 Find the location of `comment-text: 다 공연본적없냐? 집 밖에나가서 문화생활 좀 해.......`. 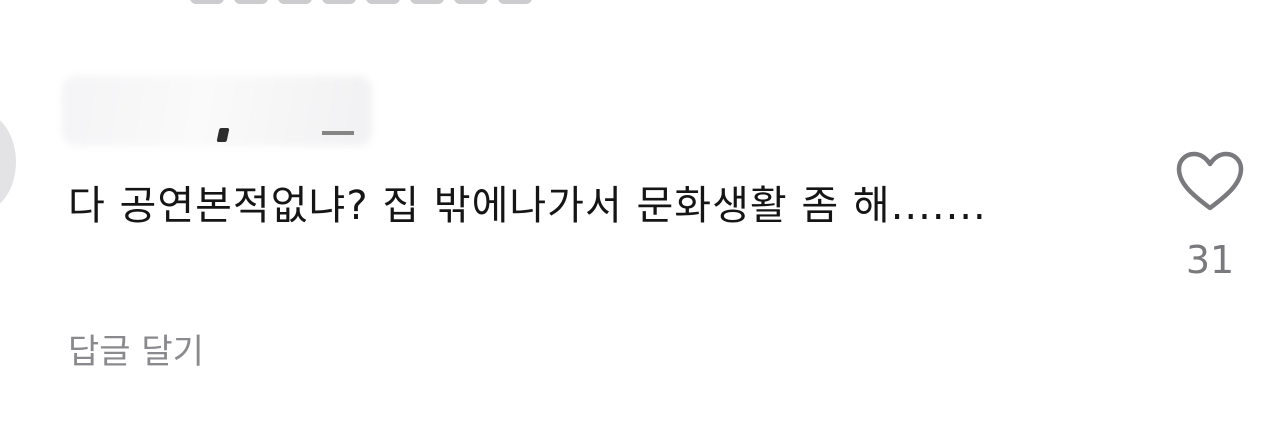

comment-text: 다 공연본적없냐? 집 밖에나가서 문화생활 좀 해....... is located at coordinates (527, 206).